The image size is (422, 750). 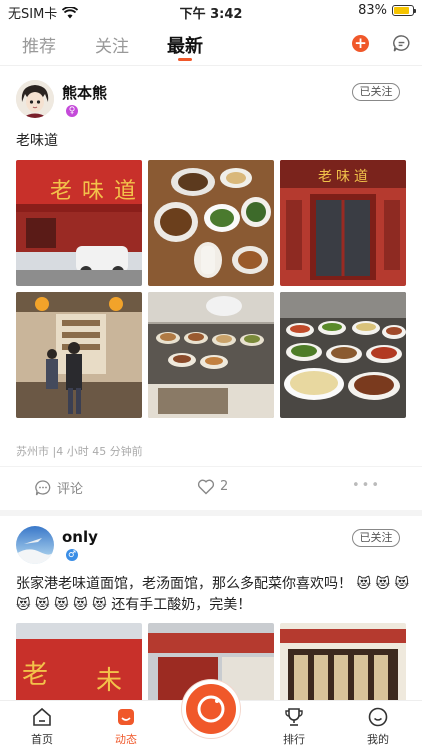 I want to click on tab-latest: 最新, so click(x=185, y=45).